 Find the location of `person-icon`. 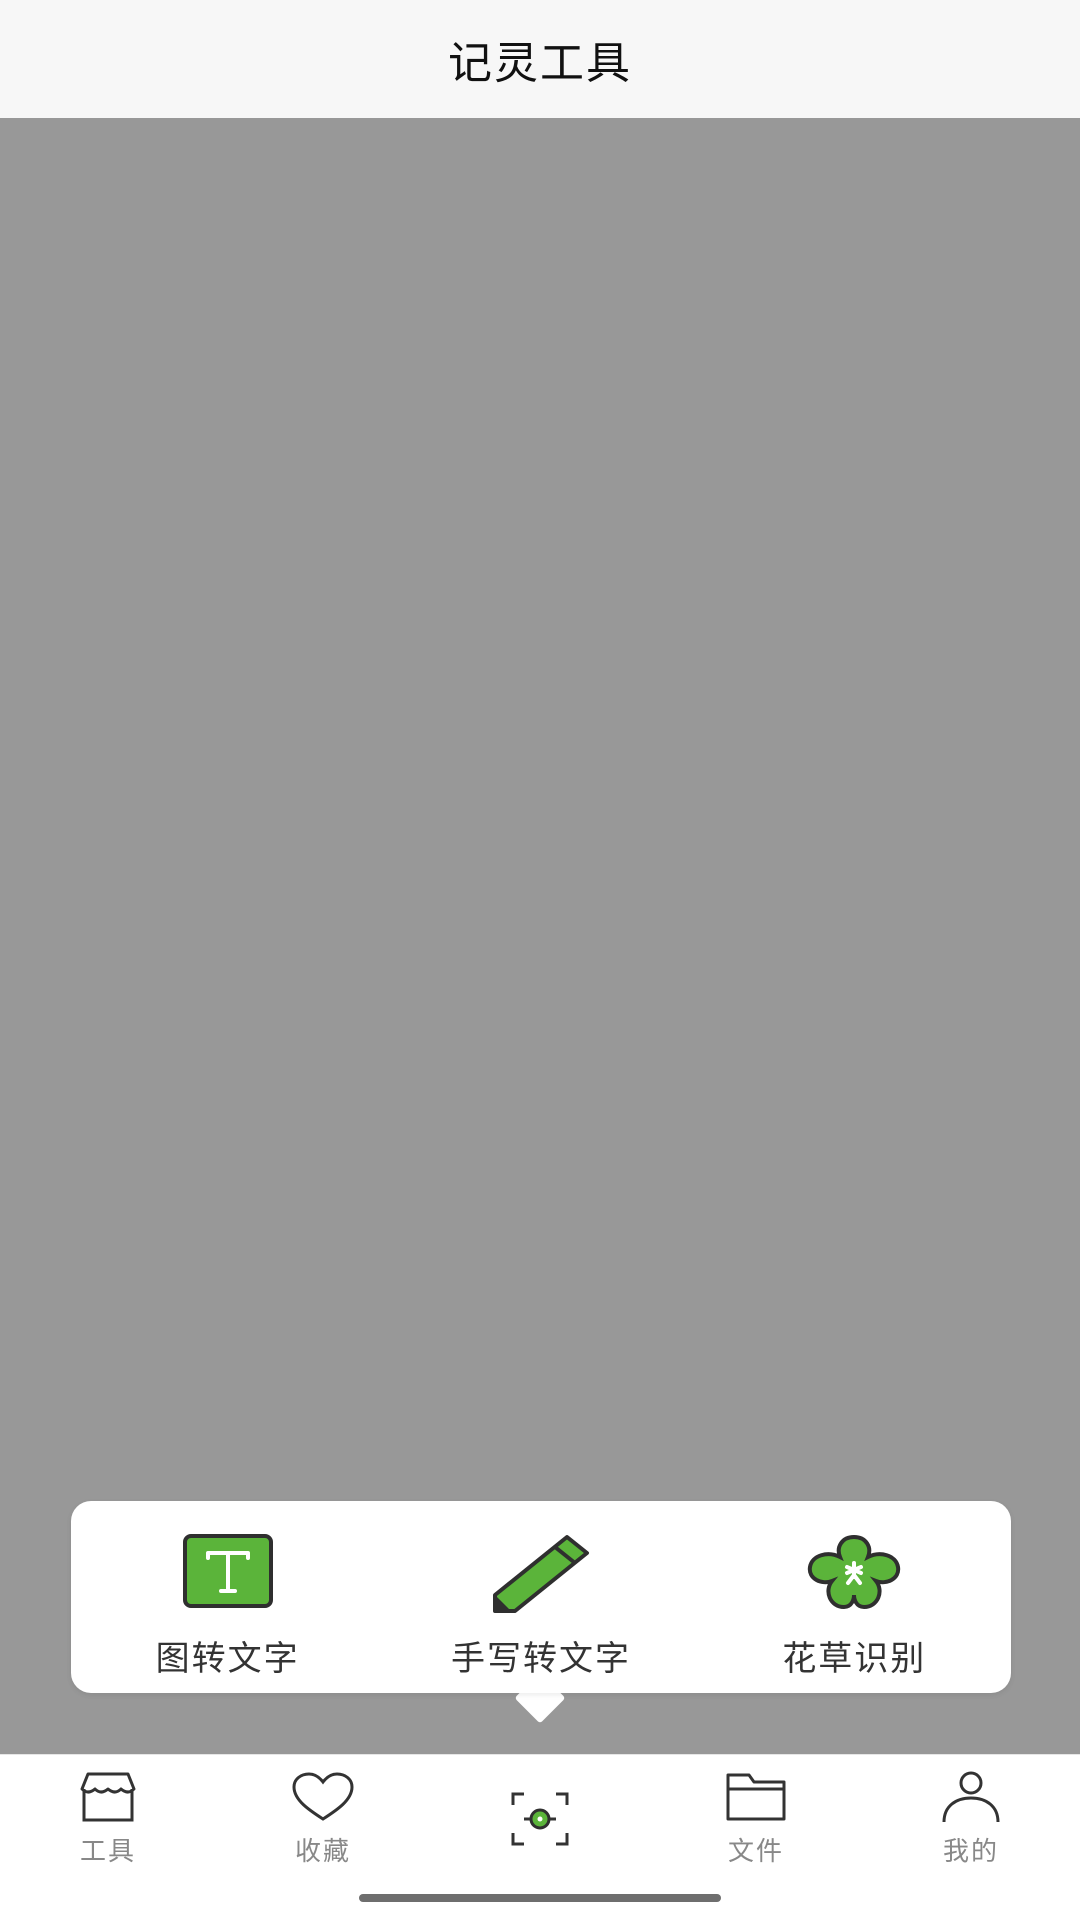

person-icon is located at coordinates (971, 1797).